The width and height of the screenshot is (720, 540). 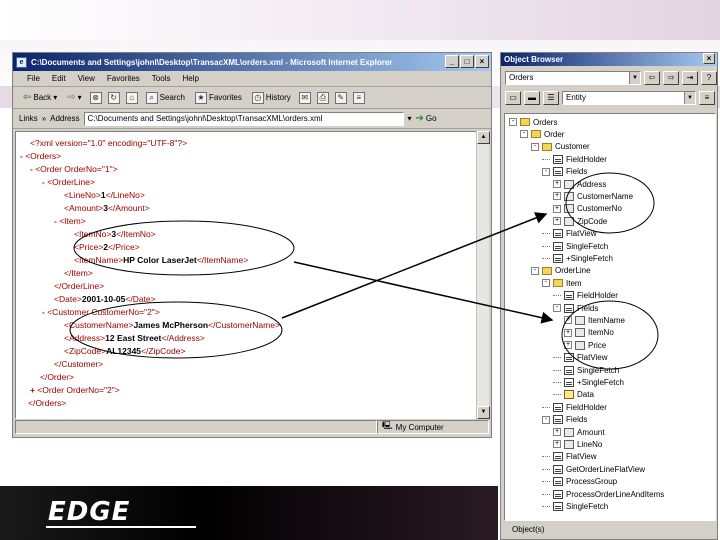 What do you see at coordinates (562, 283) in the screenshot?
I see `tree-item: - Item` at bounding box center [562, 283].